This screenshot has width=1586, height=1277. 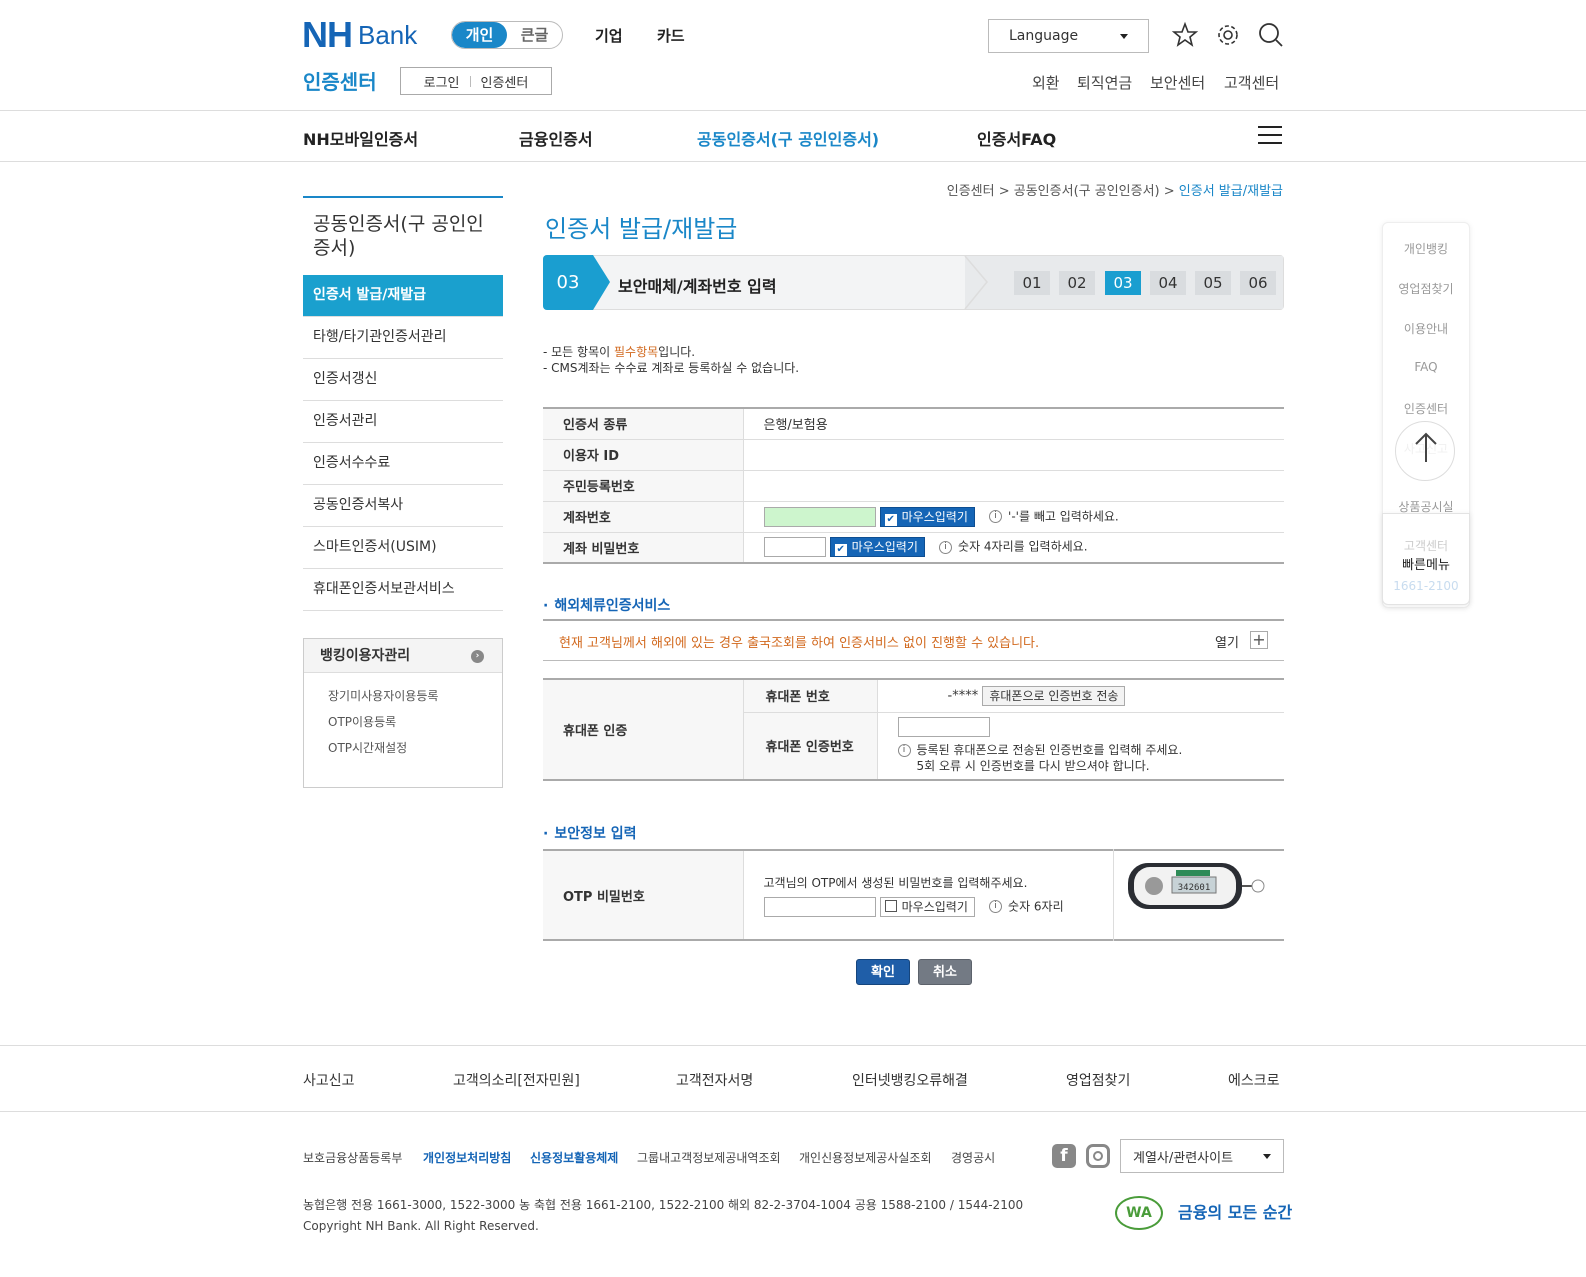 What do you see at coordinates (467, 1157) in the screenshot?
I see `footer-privacy: 개인정보처리방침` at bounding box center [467, 1157].